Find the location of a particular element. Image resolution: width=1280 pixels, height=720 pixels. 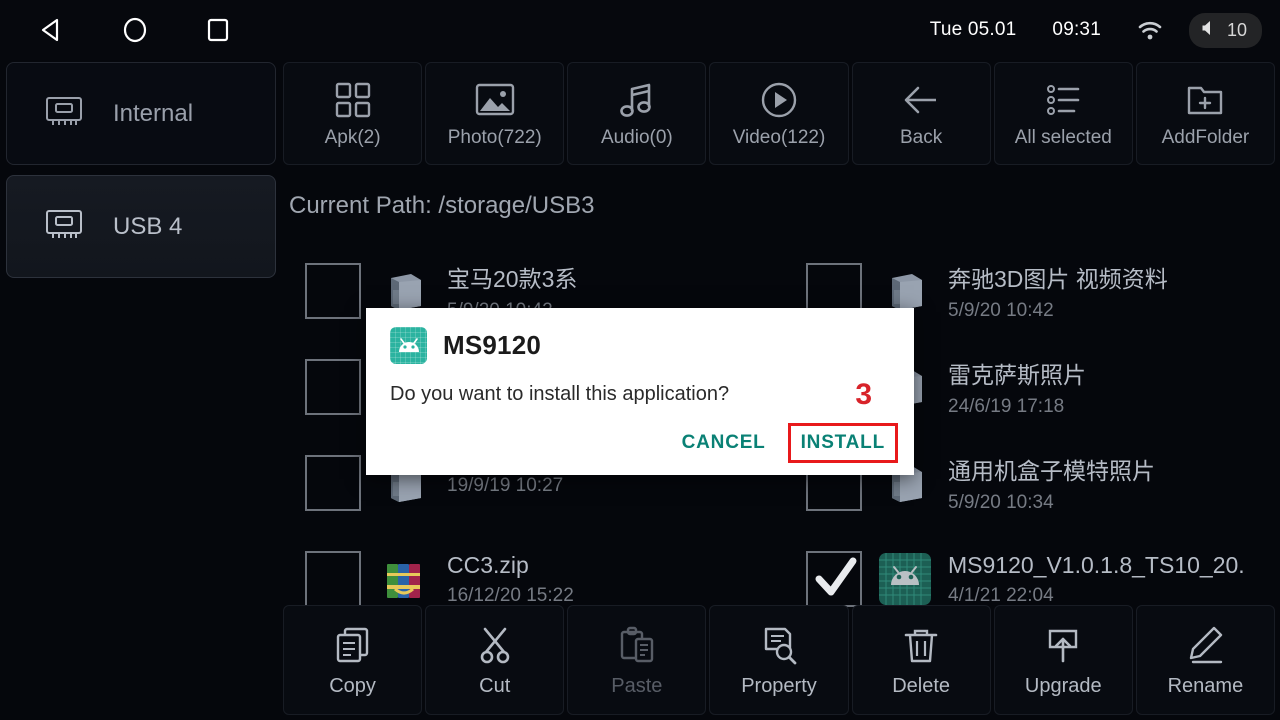

navigation-buttons is located at coordinates (135, 30).